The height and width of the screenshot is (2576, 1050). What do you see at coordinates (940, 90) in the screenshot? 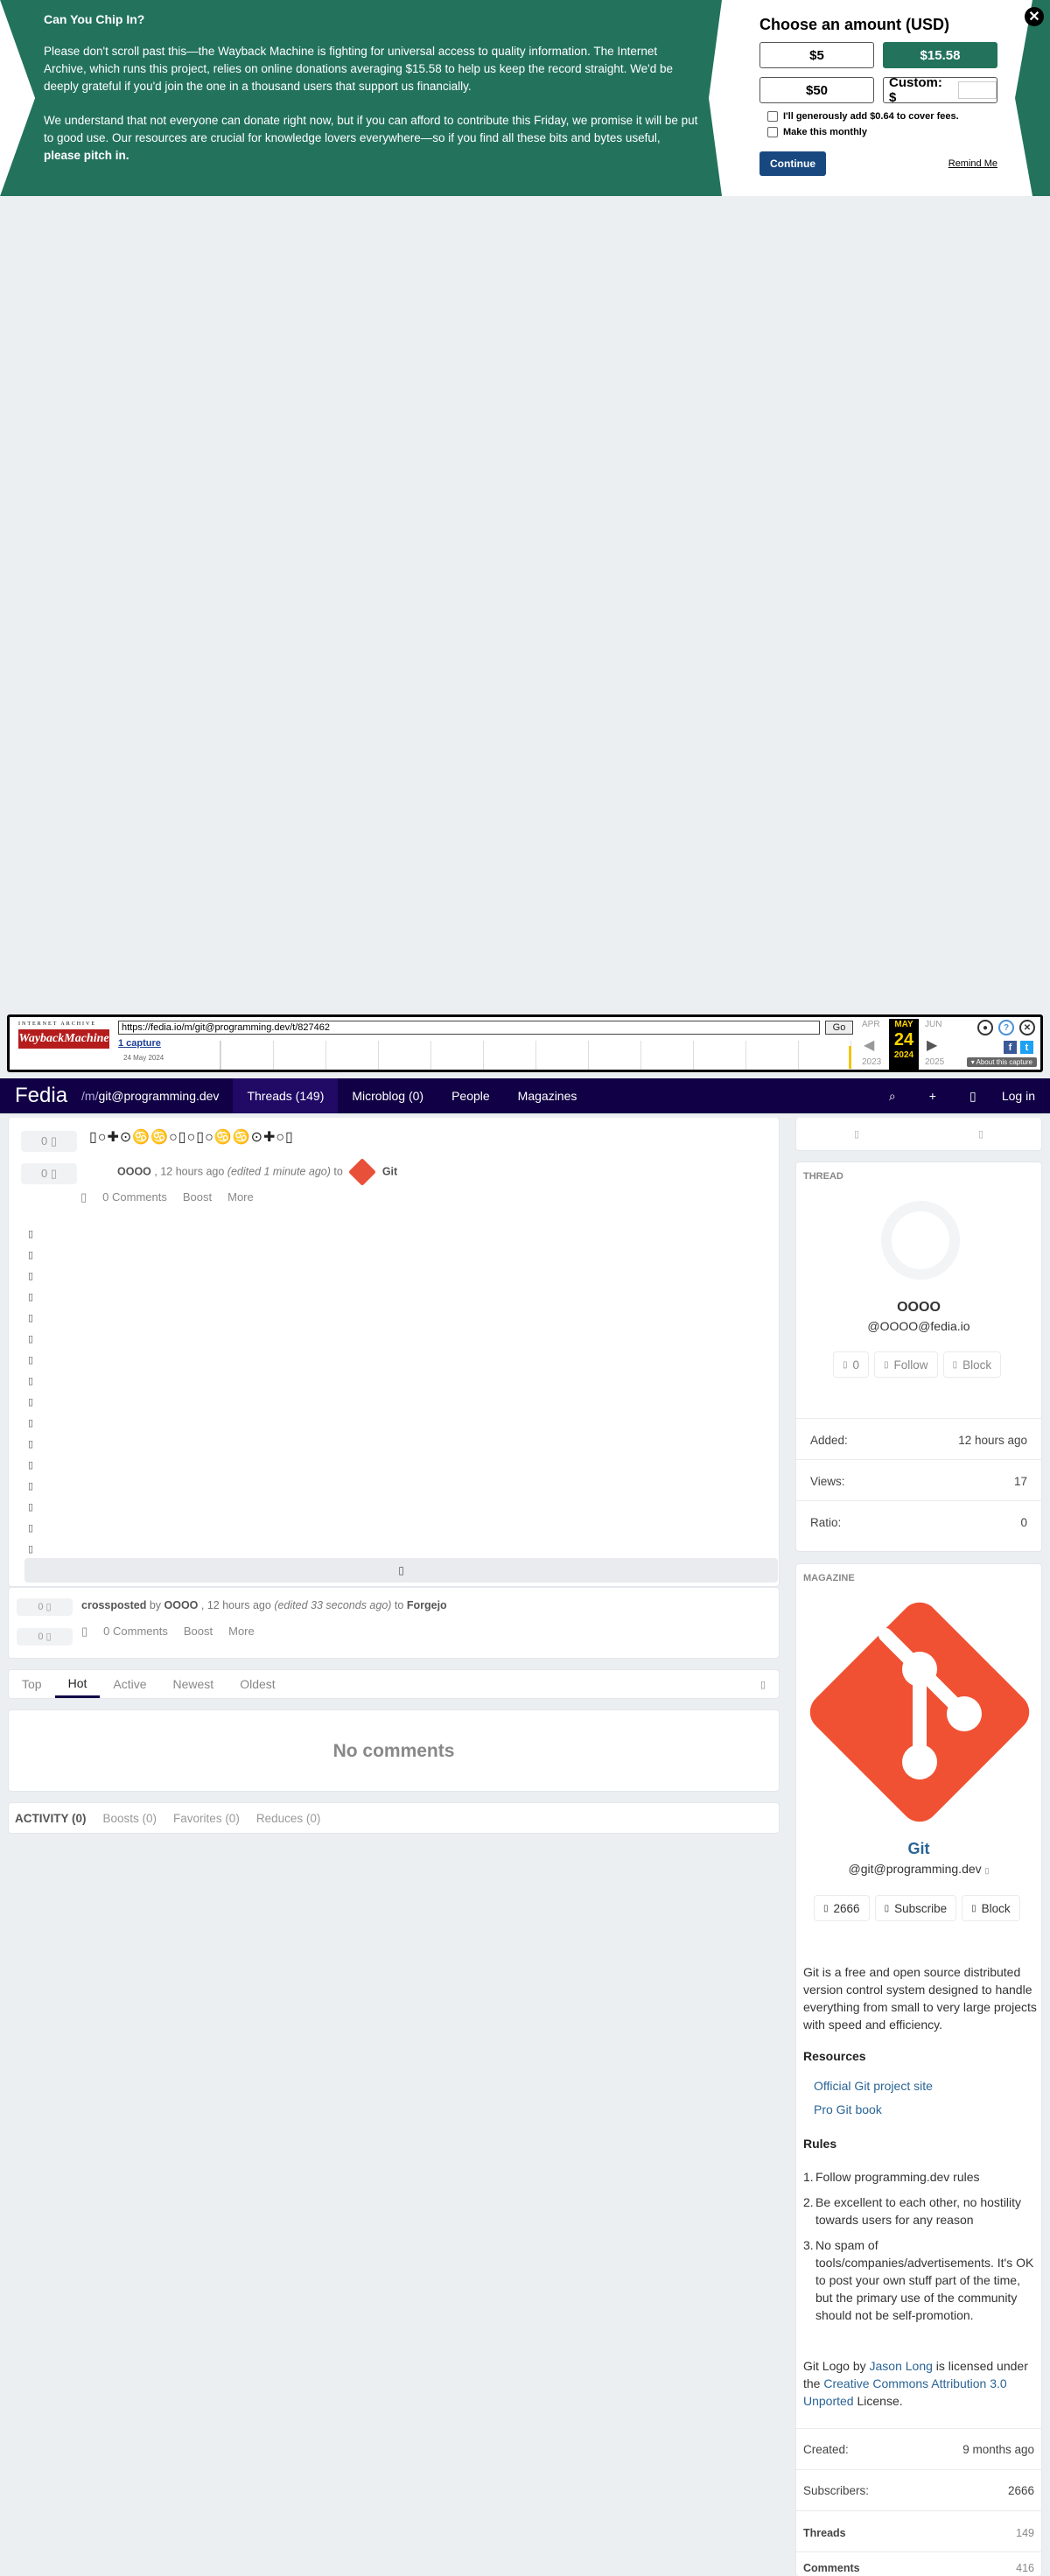
I see `custom-amount-field: Custom: $` at bounding box center [940, 90].